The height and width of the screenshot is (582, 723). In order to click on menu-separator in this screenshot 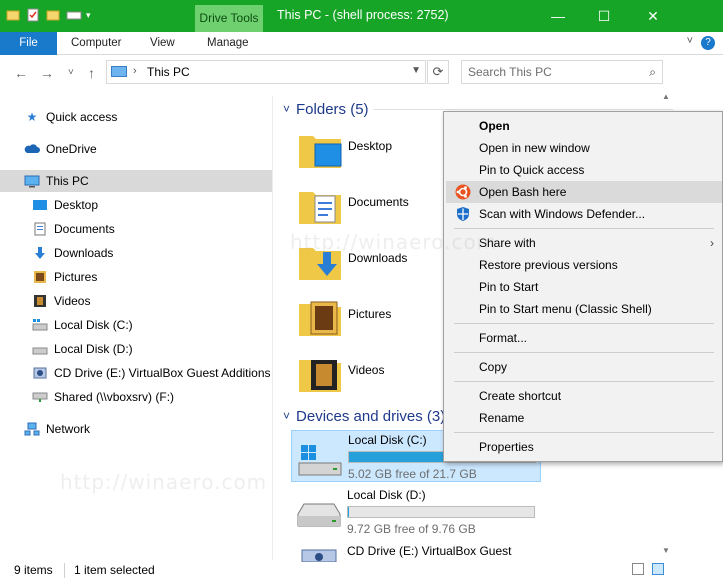, I will do `click(584, 323)`.